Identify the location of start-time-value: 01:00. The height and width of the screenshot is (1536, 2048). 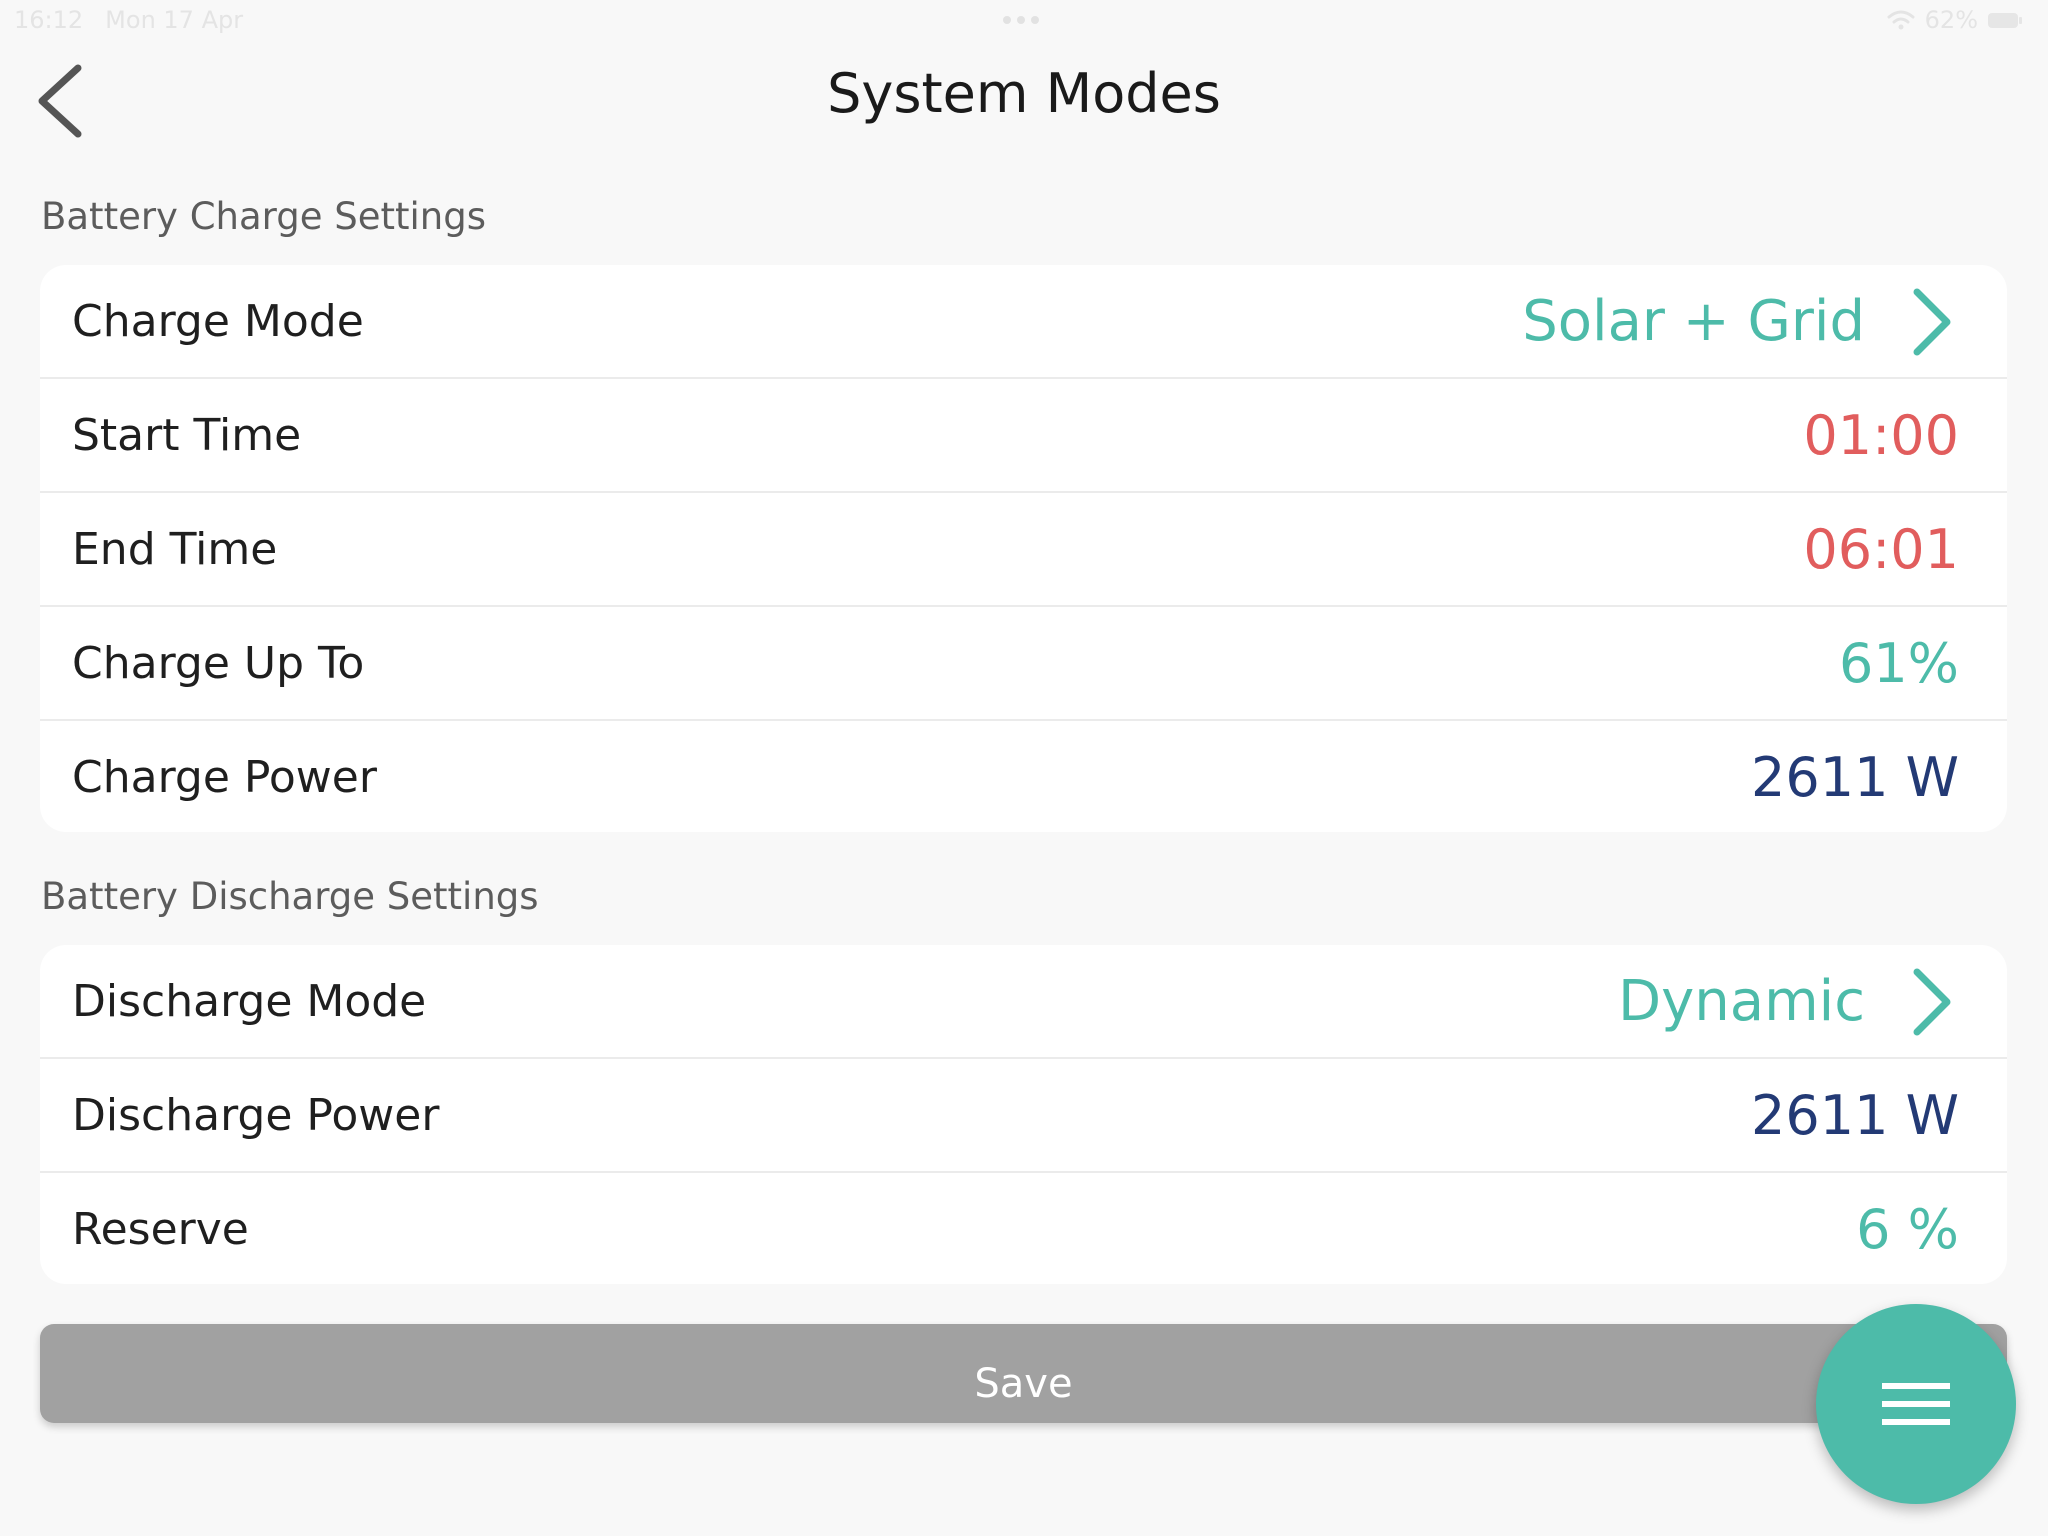
(1881, 435).